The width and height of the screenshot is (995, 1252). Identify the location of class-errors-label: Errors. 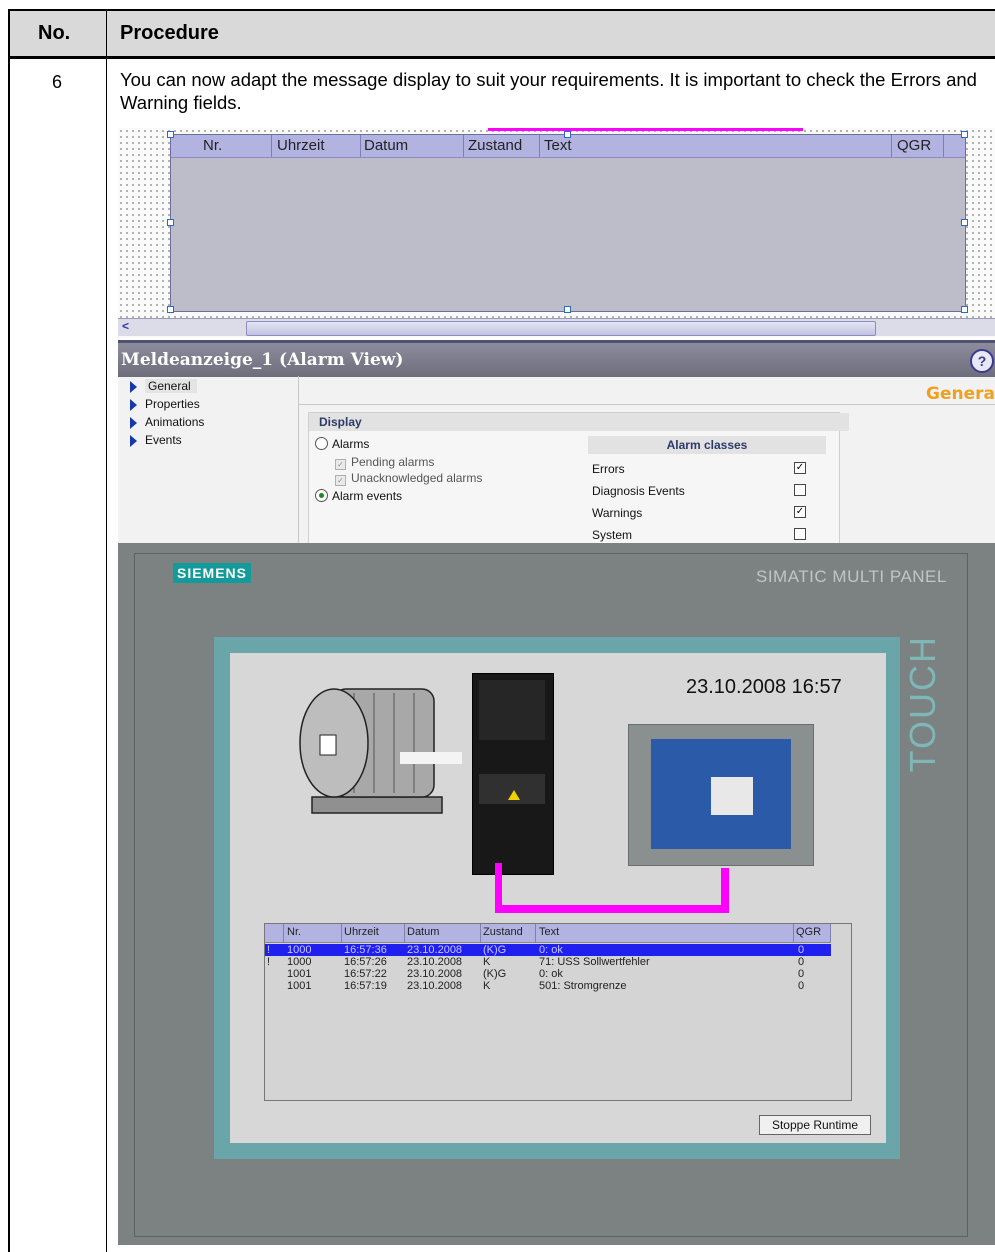
(608, 469).